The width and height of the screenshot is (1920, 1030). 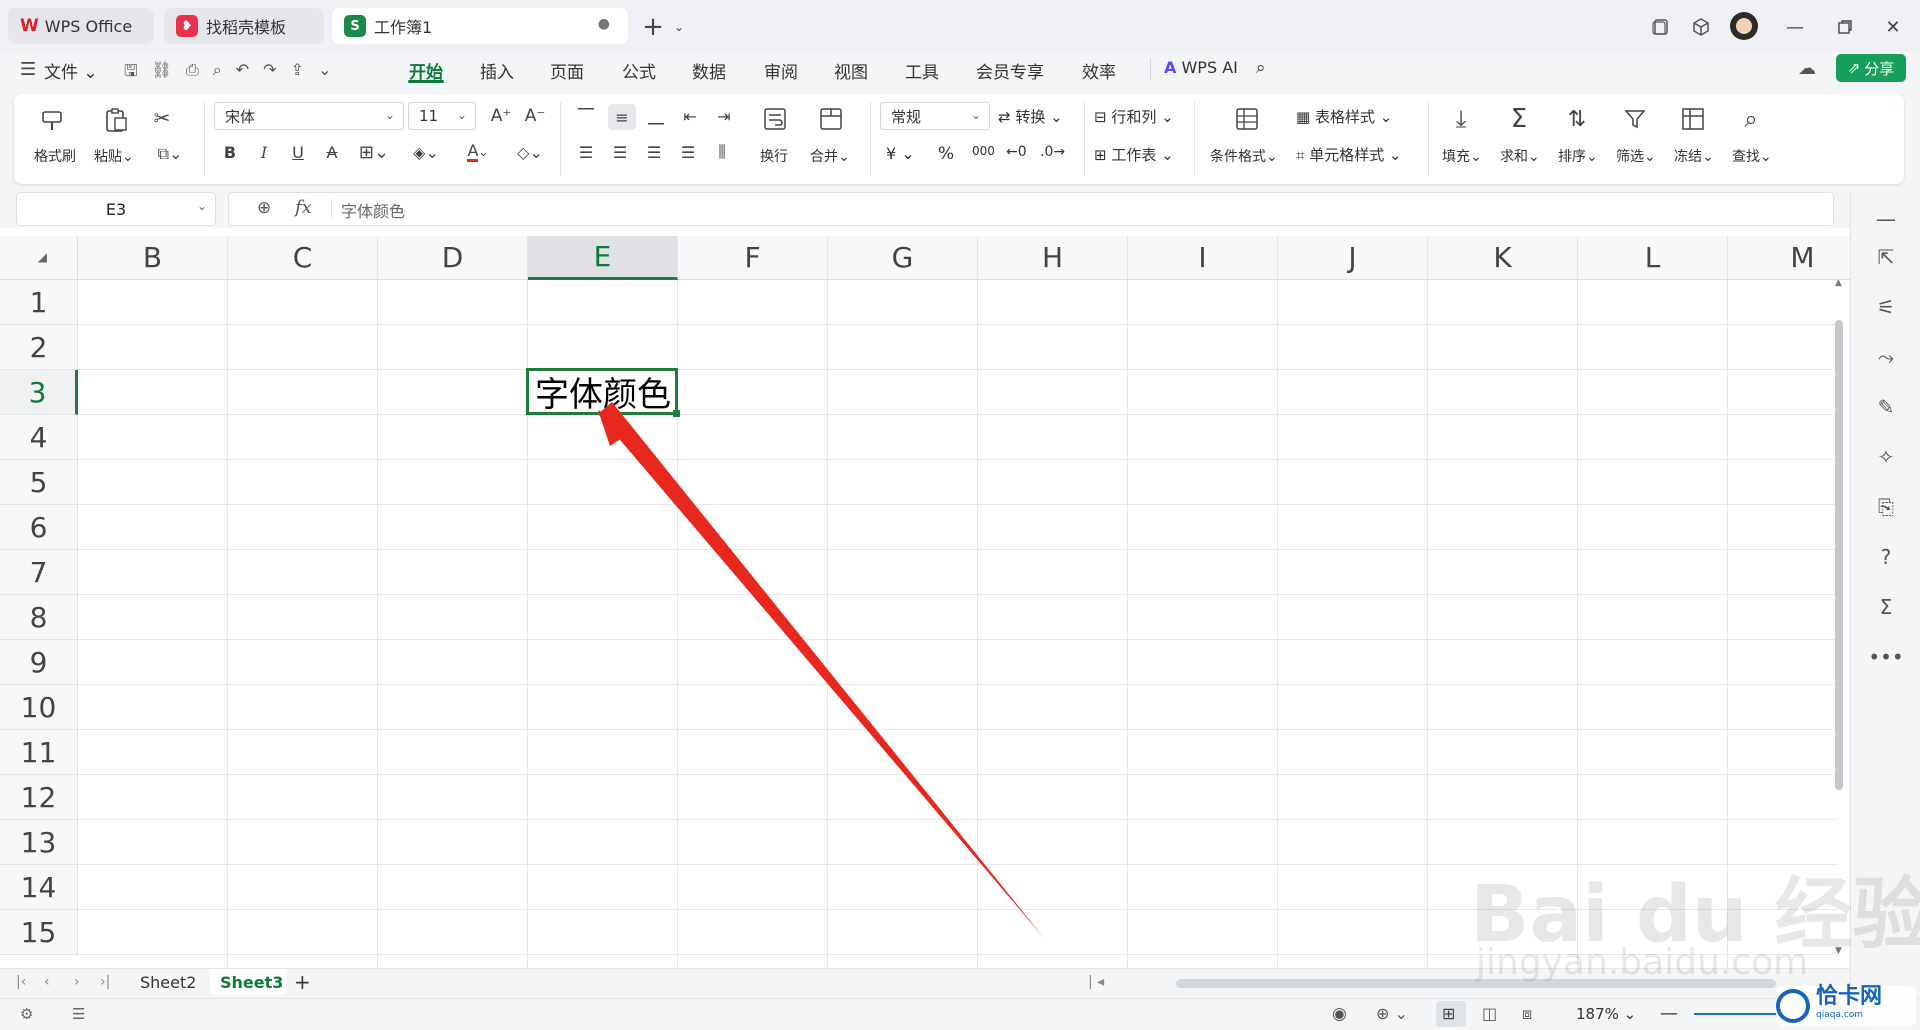 What do you see at coordinates (1886, 607) in the screenshot?
I see `formula-sum-icon: Σ` at bounding box center [1886, 607].